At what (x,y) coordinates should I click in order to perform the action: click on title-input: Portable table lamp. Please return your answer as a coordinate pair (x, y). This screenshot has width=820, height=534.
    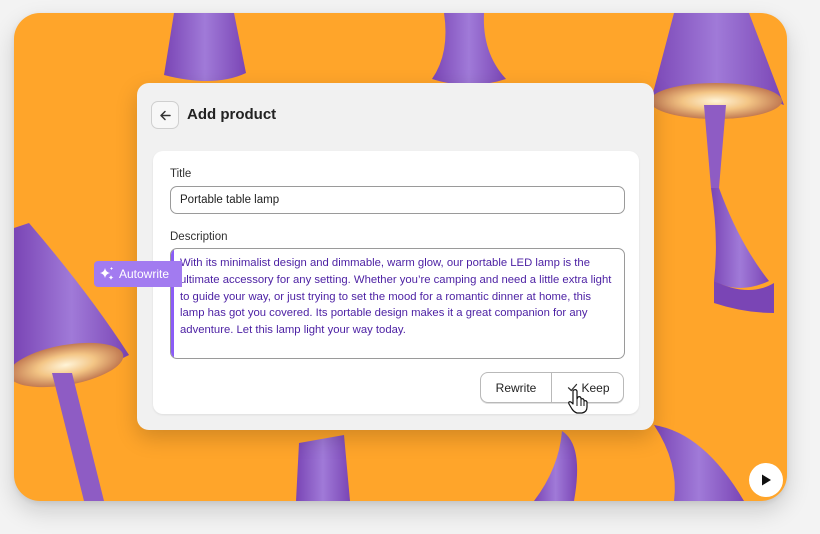
    Looking at the image, I should click on (397, 200).